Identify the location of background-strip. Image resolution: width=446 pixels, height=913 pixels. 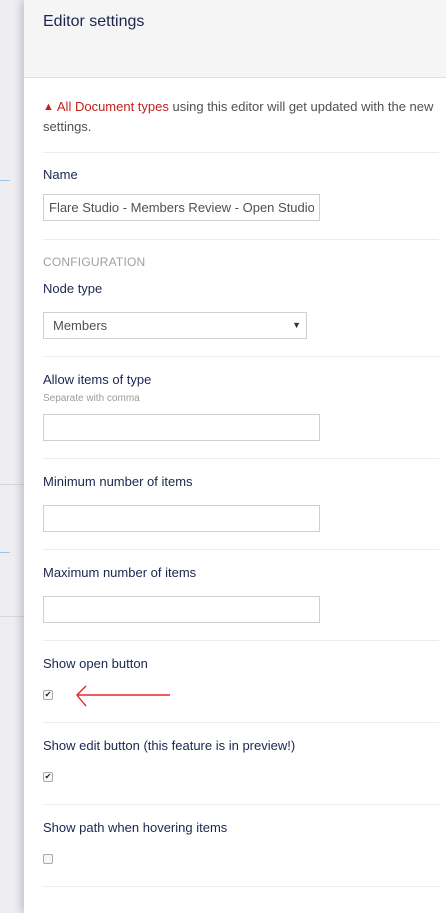
(12, 456).